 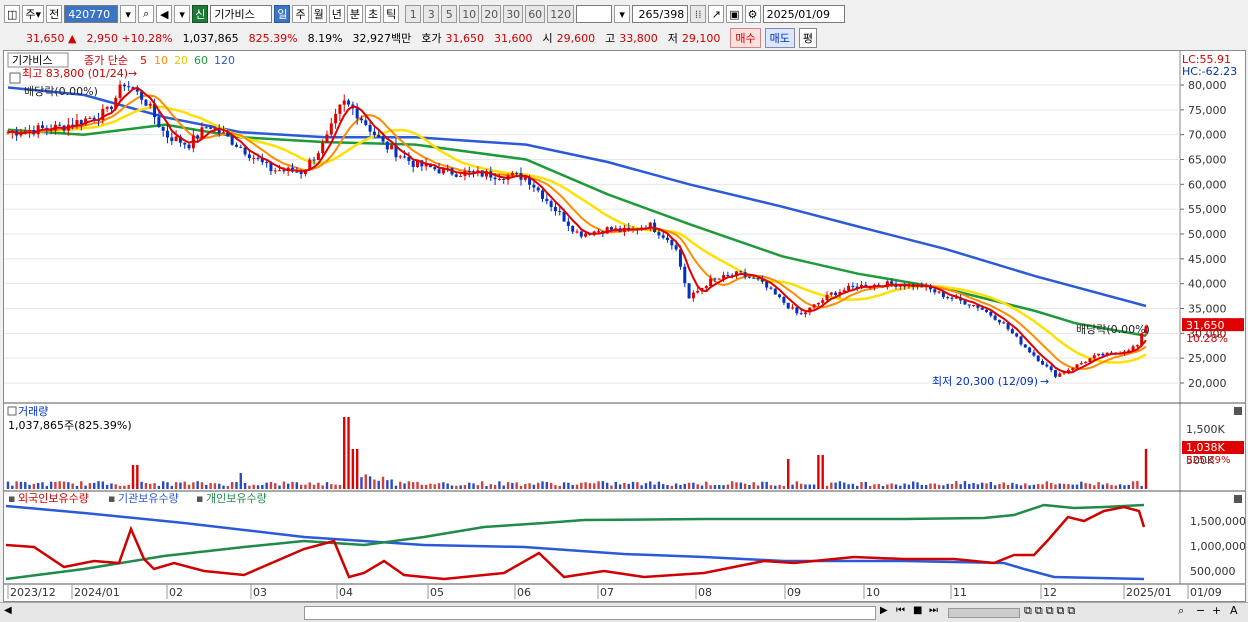 What do you see at coordinates (622, 14) in the screenshot?
I see `custom-interval-dropdown-icon: ▾` at bounding box center [622, 14].